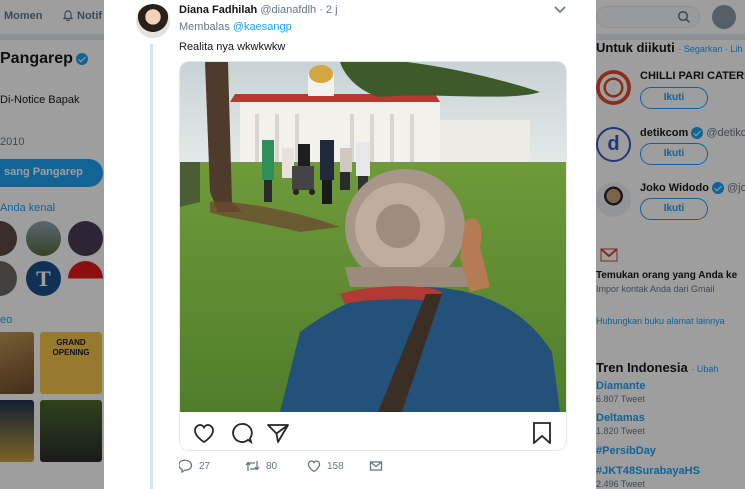 The height and width of the screenshot is (489, 745). Describe the element at coordinates (335, 466) in the screenshot. I see `like-count: 158` at that location.